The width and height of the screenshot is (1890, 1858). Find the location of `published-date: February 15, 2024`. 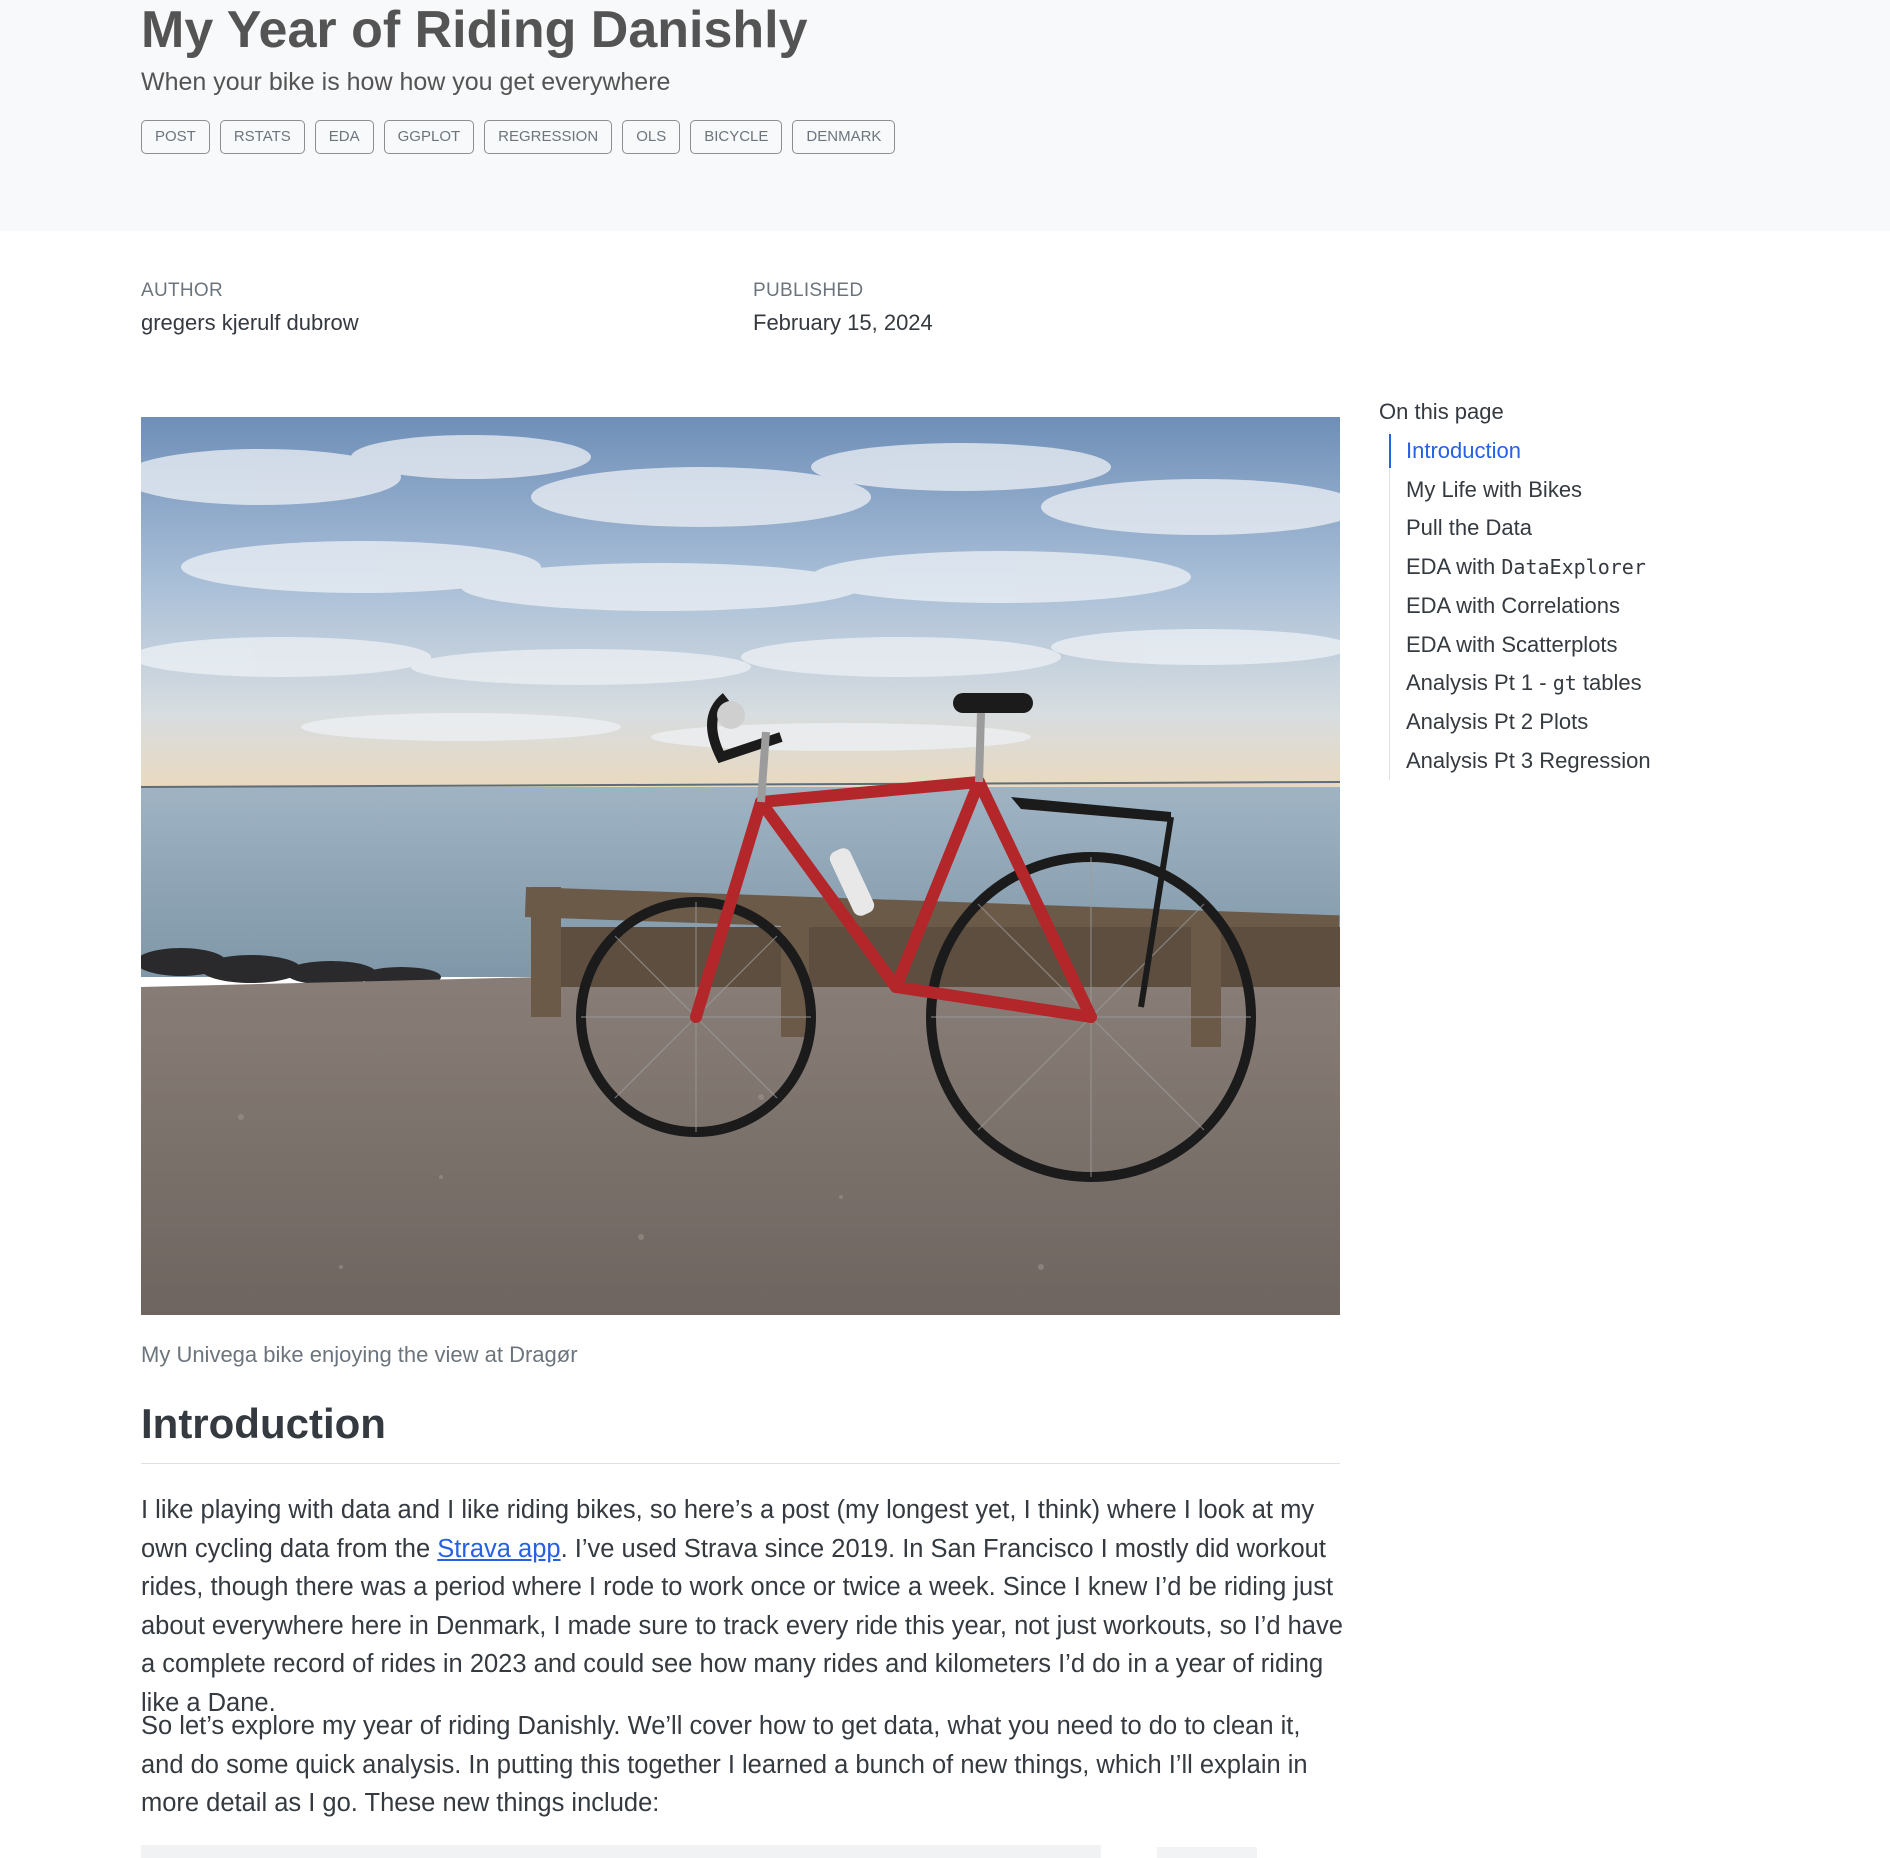

published-date: February 15, 2024 is located at coordinates (843, 322).